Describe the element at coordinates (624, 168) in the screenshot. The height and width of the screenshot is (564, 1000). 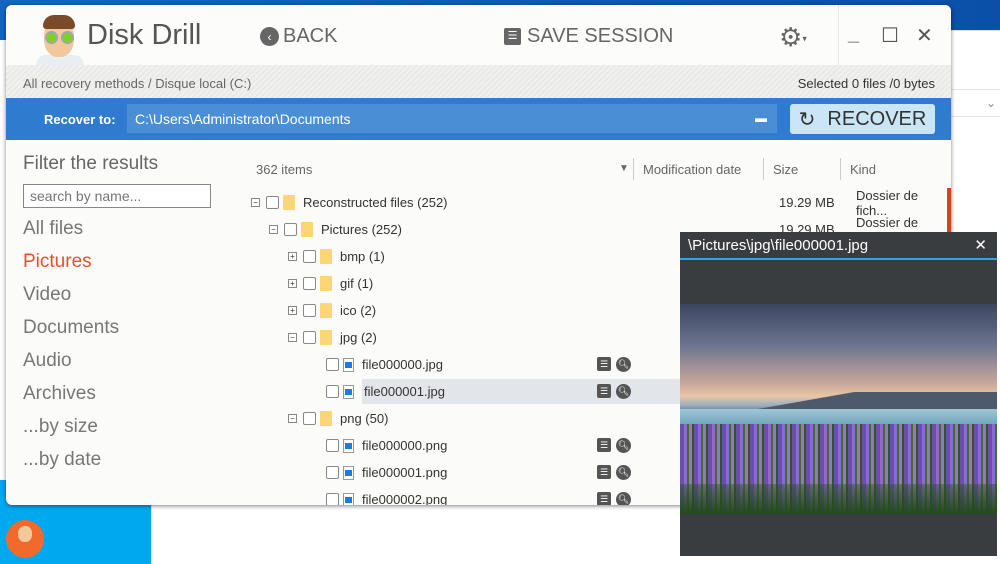
I see `sort-dropdown-icon: ▼` at that location.